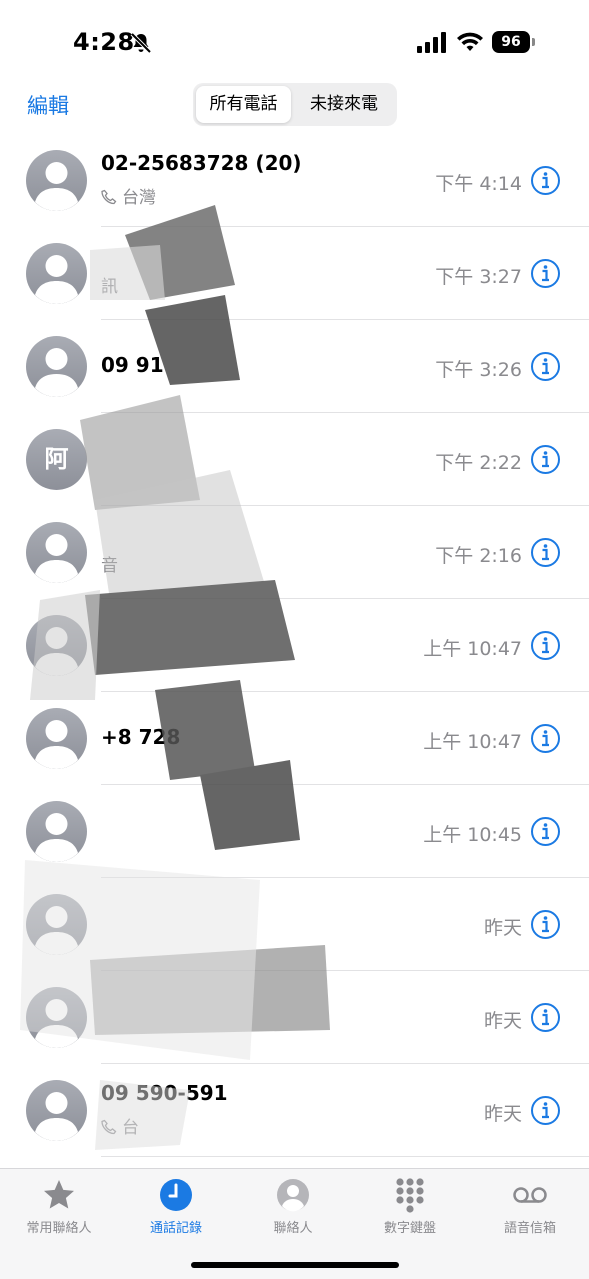 Image resolution: width=589 pixels, height=1279 pixels. What do you see at coordinates (120, 1125) in the screenshot?
I see `caller-location: 台` at bounding box center [120, 1125].